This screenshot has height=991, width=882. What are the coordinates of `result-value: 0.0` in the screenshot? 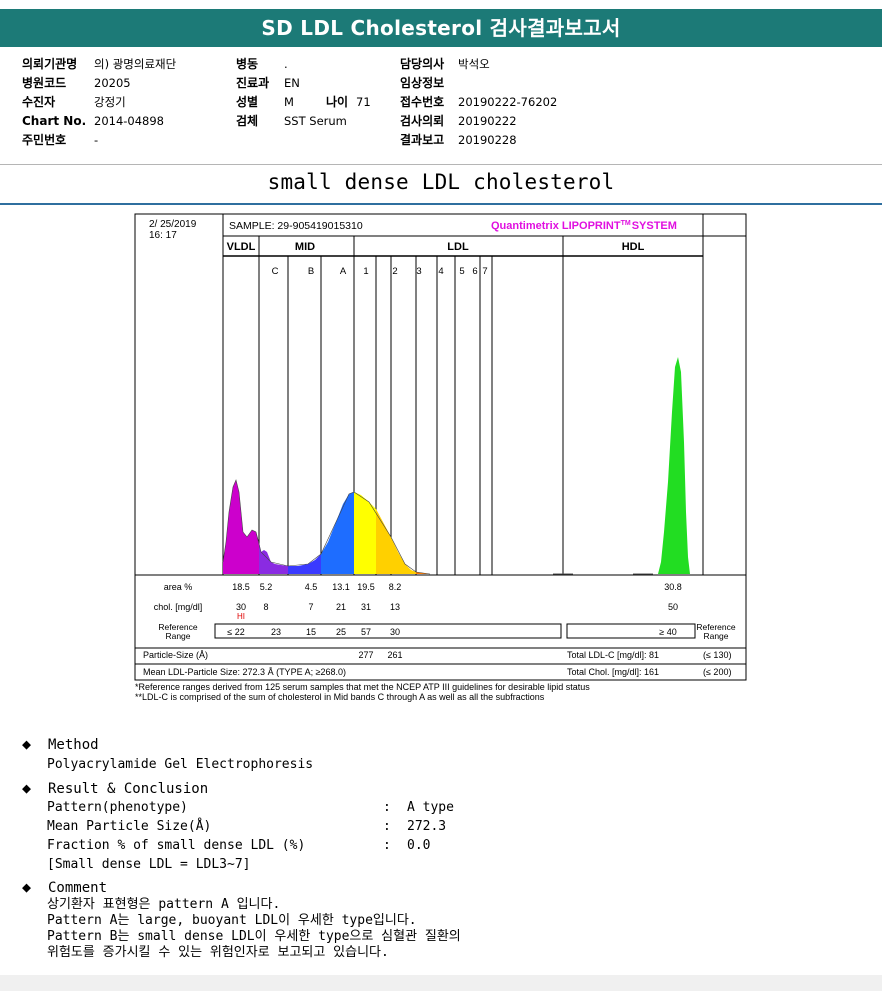 It's located at (419, 845).